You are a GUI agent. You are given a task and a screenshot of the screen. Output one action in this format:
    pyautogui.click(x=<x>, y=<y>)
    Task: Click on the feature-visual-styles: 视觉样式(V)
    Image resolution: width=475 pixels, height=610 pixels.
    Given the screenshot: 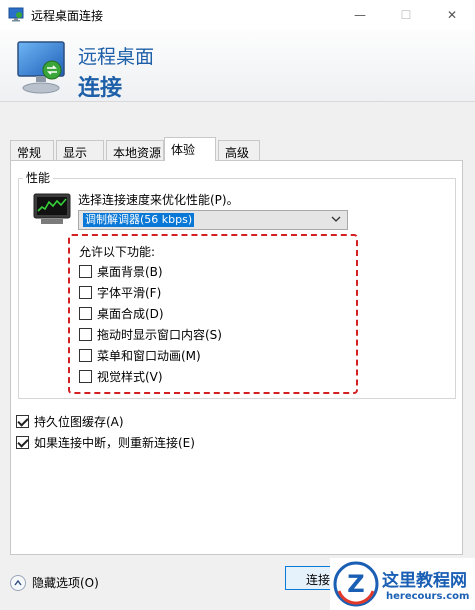 What is the action you would take?
    pyautogui.click(x=121, y=376)
    